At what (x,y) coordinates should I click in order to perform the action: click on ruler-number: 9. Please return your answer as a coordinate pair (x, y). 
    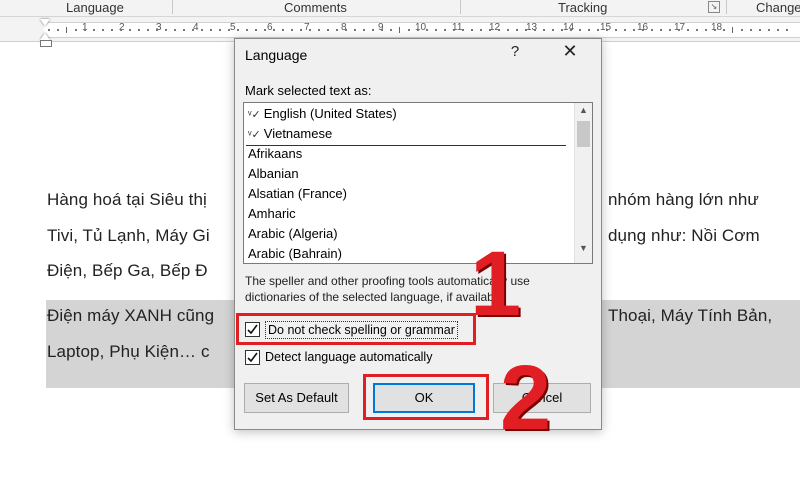
    Looking at the image, I should click on (381, 27).